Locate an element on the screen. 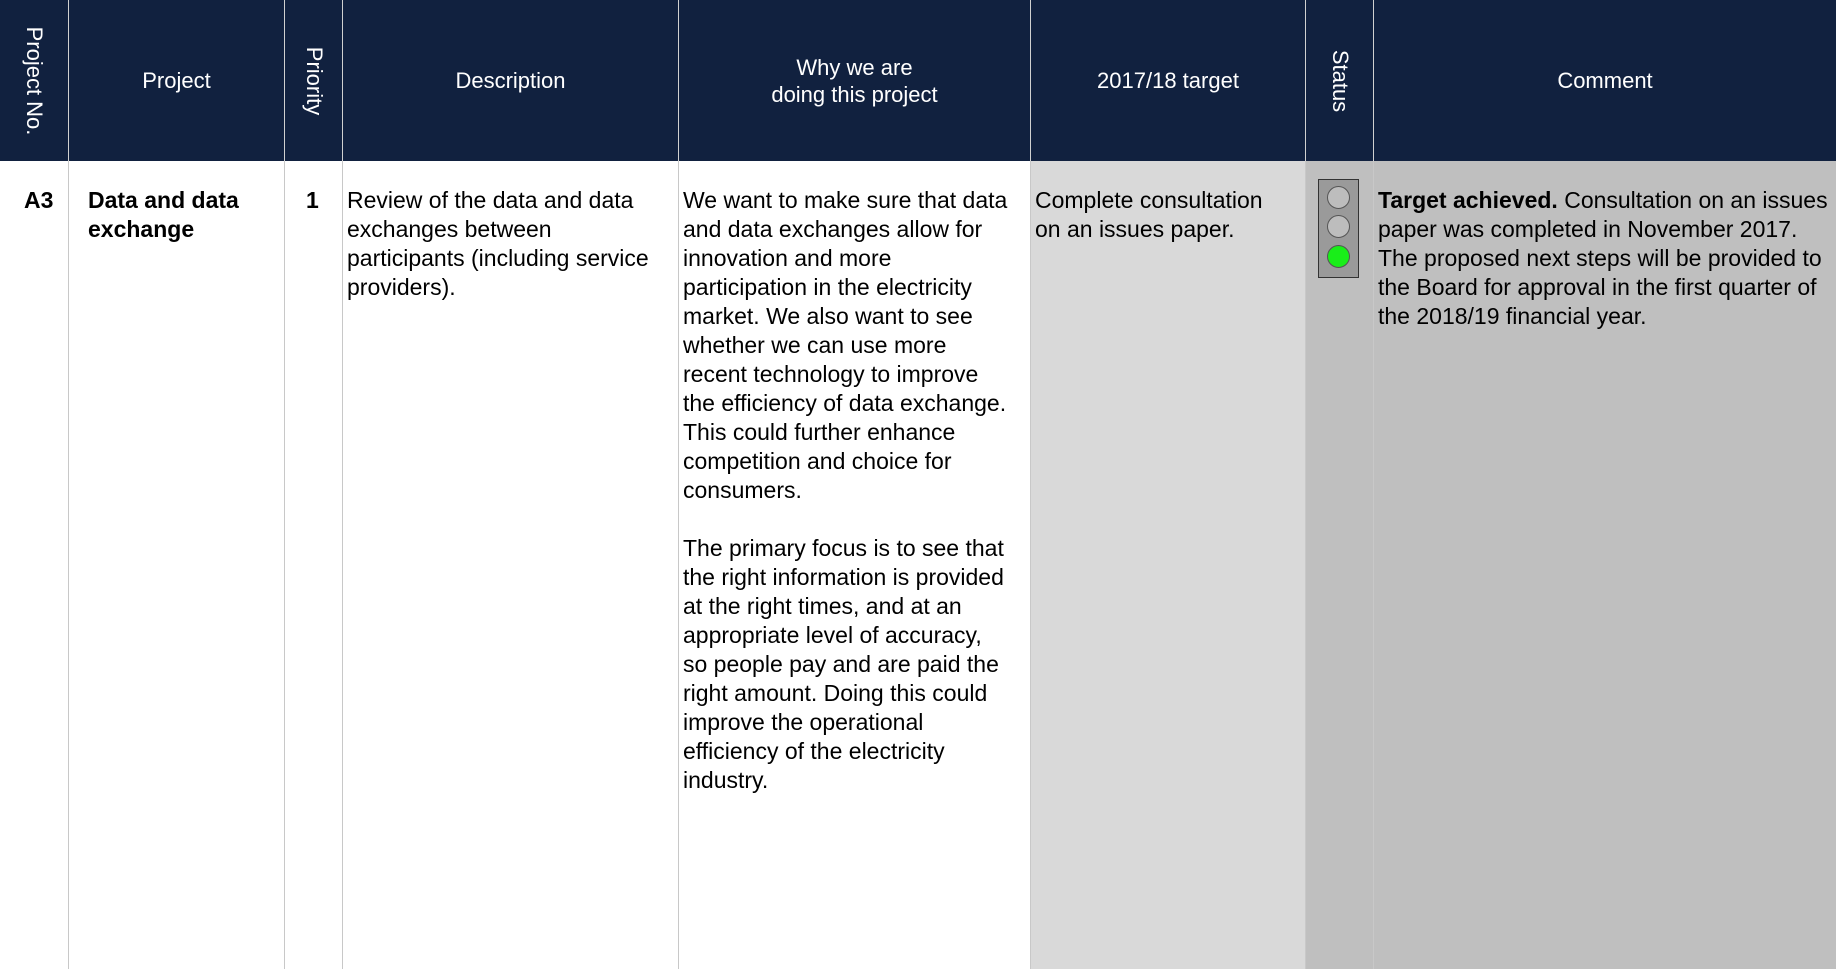  header-description-label: Description is located at coordinates (510, 80).